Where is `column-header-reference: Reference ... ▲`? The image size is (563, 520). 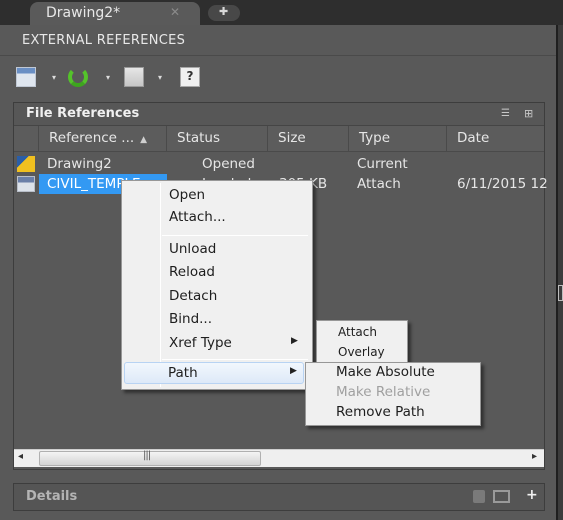 column-header-reference: Reference ... ▲ is located at coordinates (103, 139).